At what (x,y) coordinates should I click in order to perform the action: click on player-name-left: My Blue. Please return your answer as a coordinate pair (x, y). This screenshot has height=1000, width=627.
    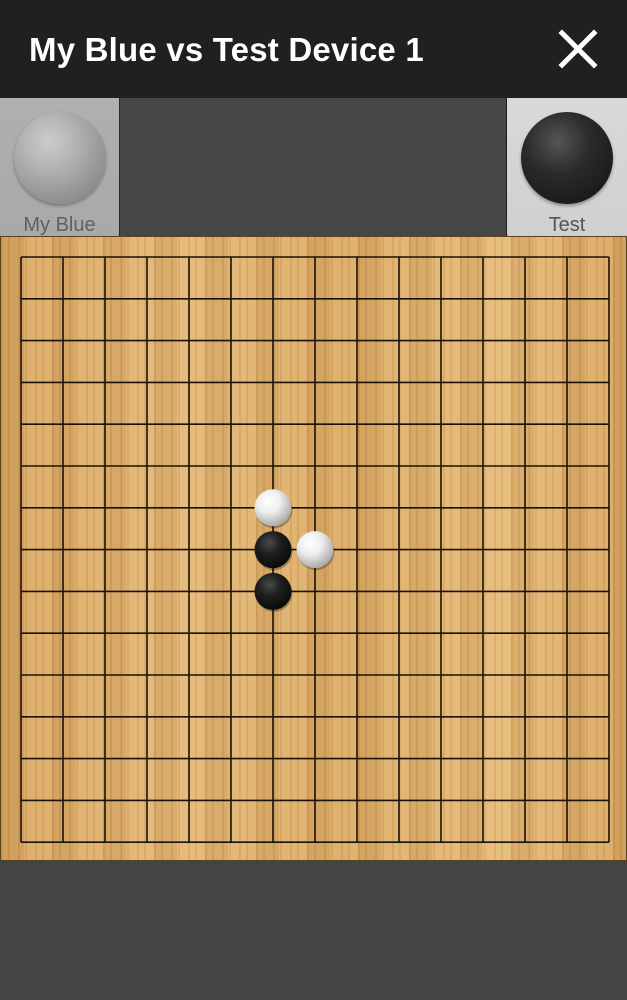
    Looking at the image, I should click on (59, 225).